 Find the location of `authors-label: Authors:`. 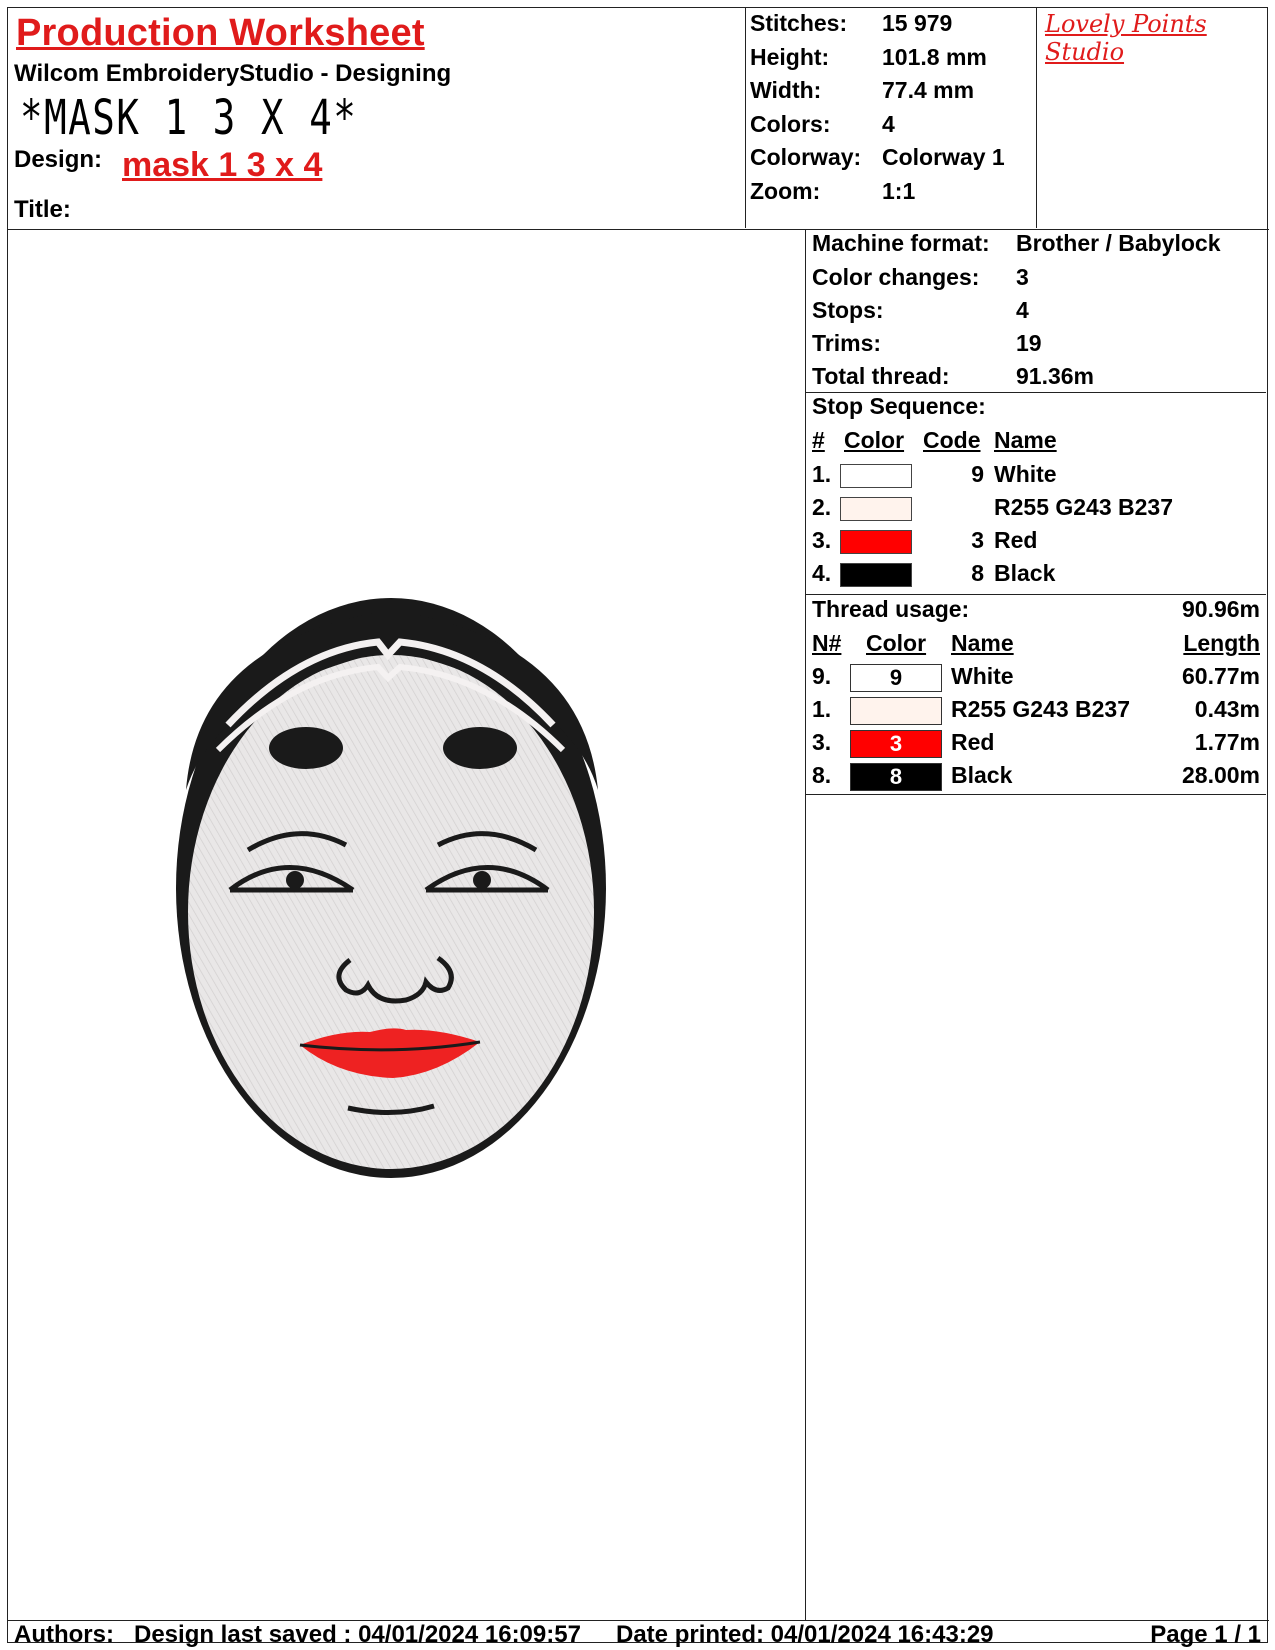

authors-label: Authors: is located at coordinates (64, 1634).